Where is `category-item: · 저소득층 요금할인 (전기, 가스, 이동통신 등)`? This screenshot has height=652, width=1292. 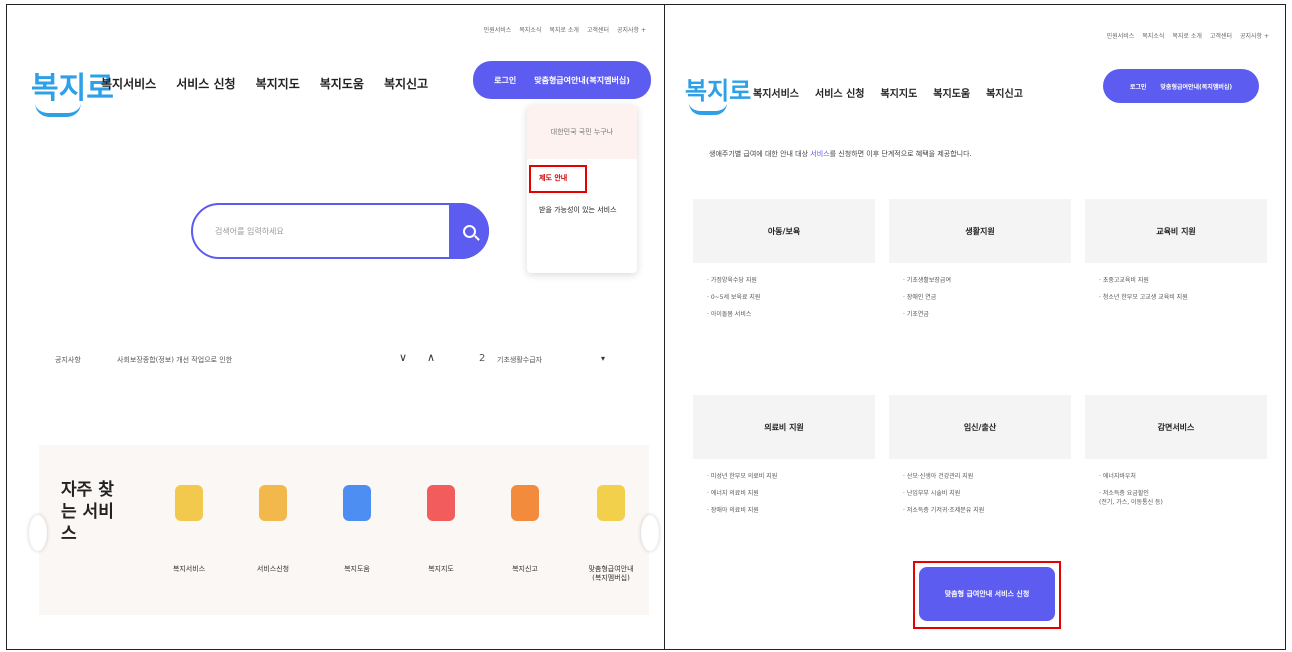 category-item: · 저소득층 요금할인 (전기, 가스, 이동통신 등) is located at coordinates (1131, 498).